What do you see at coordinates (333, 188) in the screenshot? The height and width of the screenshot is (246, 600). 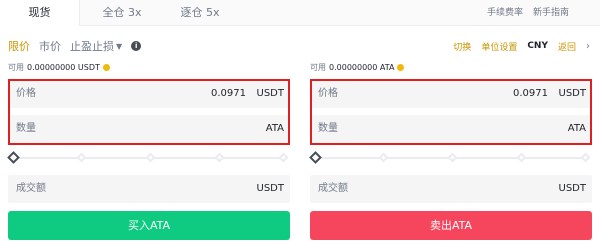 I see `sell-total-label: 成交额` at bounding box center [333, 188].